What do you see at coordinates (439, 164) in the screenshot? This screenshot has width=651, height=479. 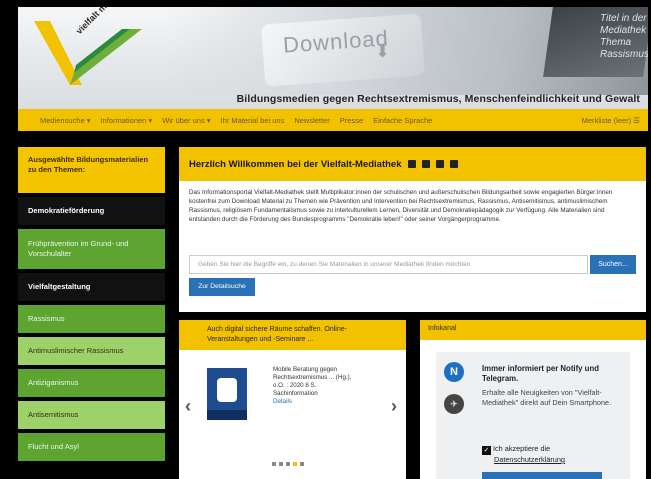 I see `rss-icon` at bounding box center [439, 164].